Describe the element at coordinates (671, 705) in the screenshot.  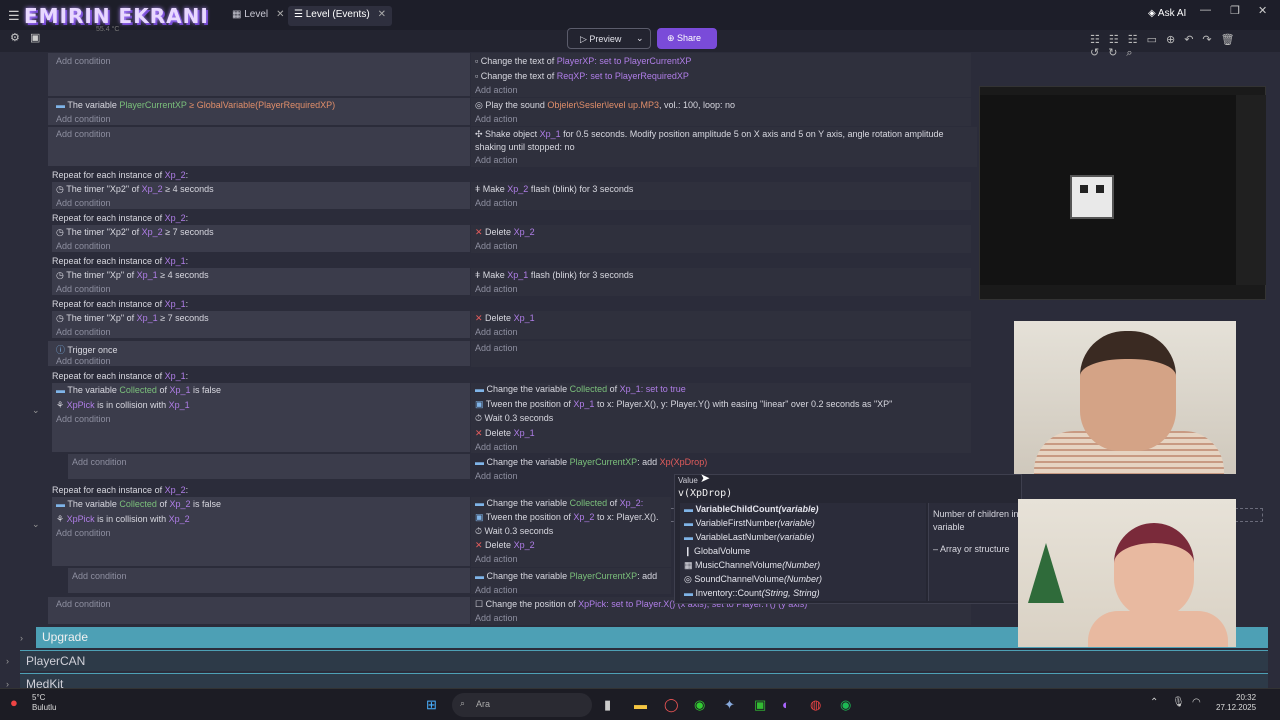
I see `opera-icon: ◯` at that location.